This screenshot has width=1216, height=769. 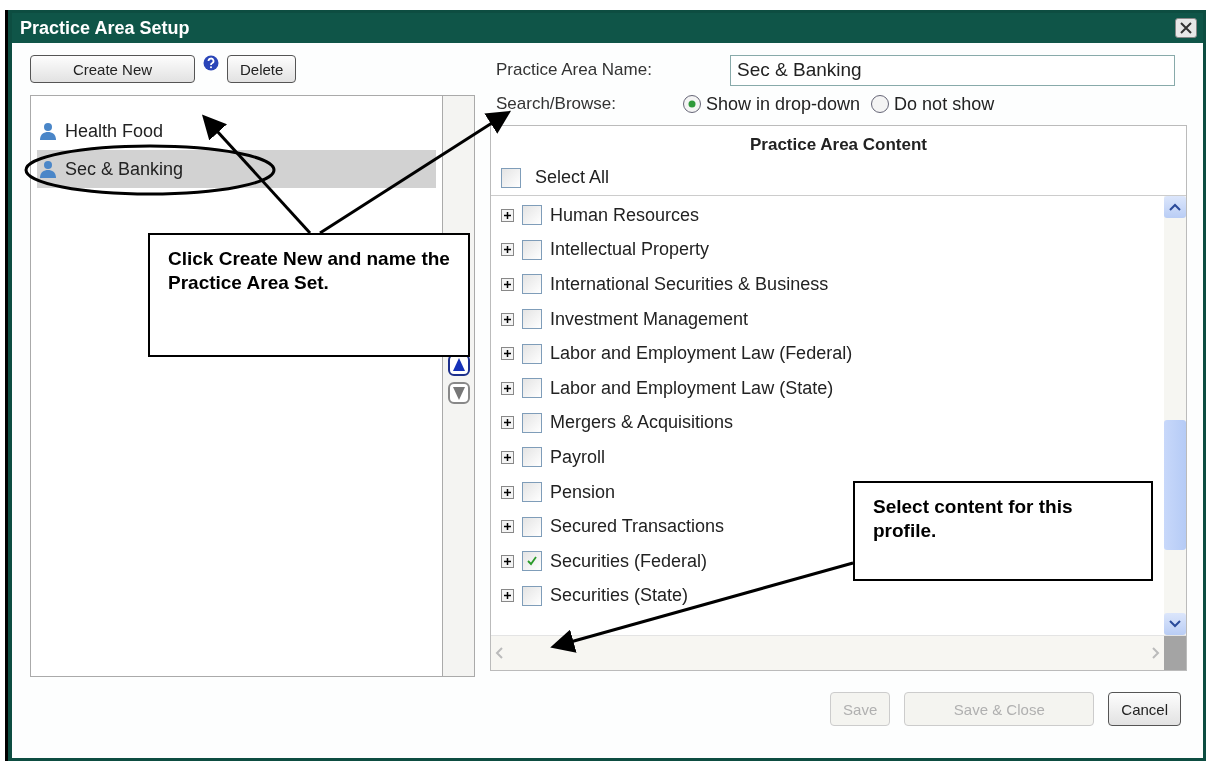 What do you see at coordinates (1175, 624) in the screenshot?
I see `chevron-down-icon` at bounding box center [1175, 624].